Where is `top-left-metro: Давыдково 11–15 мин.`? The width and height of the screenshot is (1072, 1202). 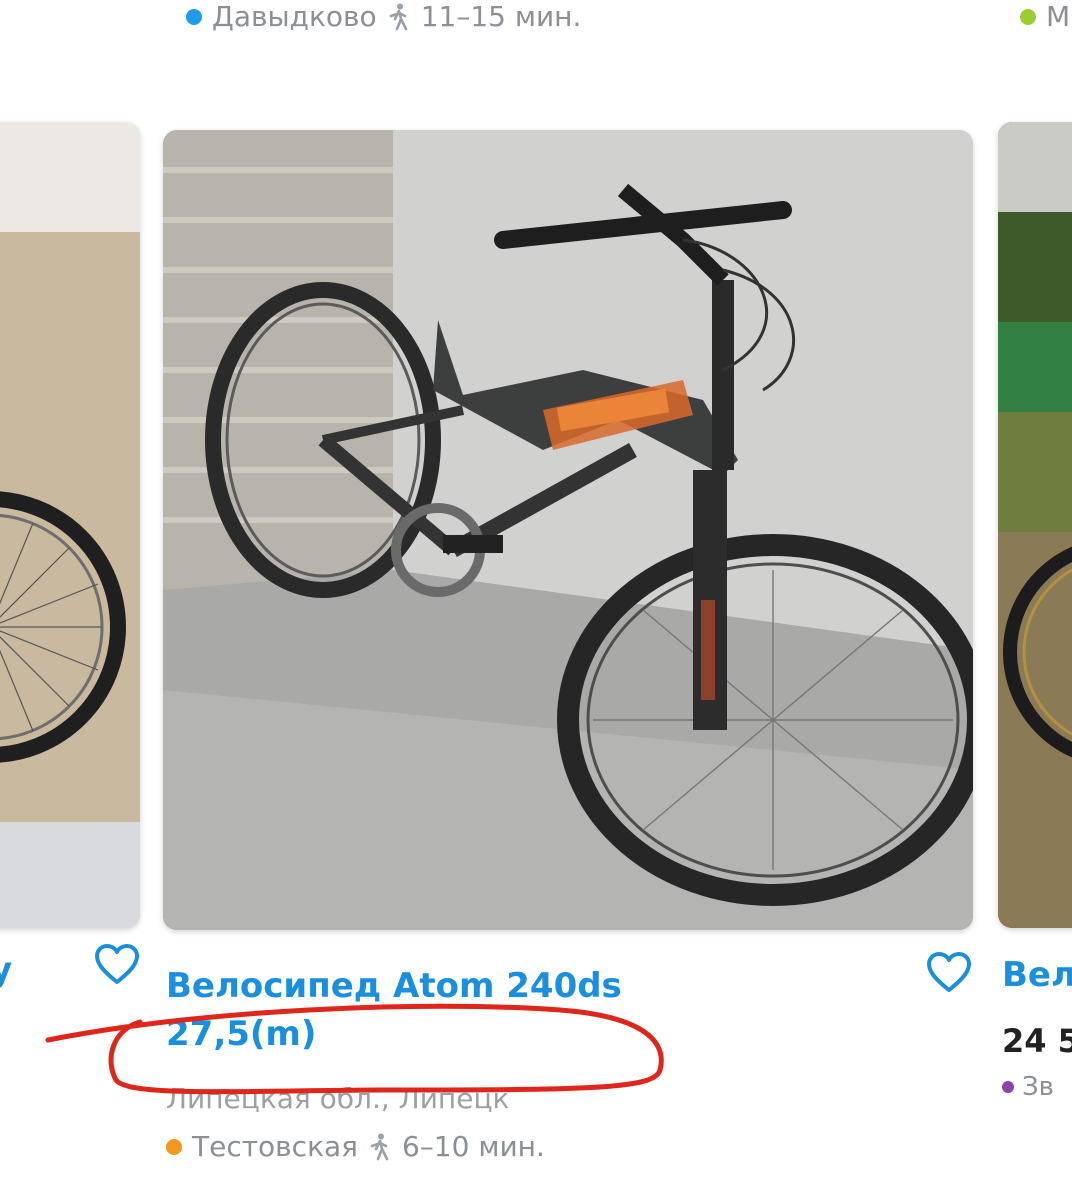
top-left-metro: Давыдково 11–15 мин. is located at coordinates (383, 16).